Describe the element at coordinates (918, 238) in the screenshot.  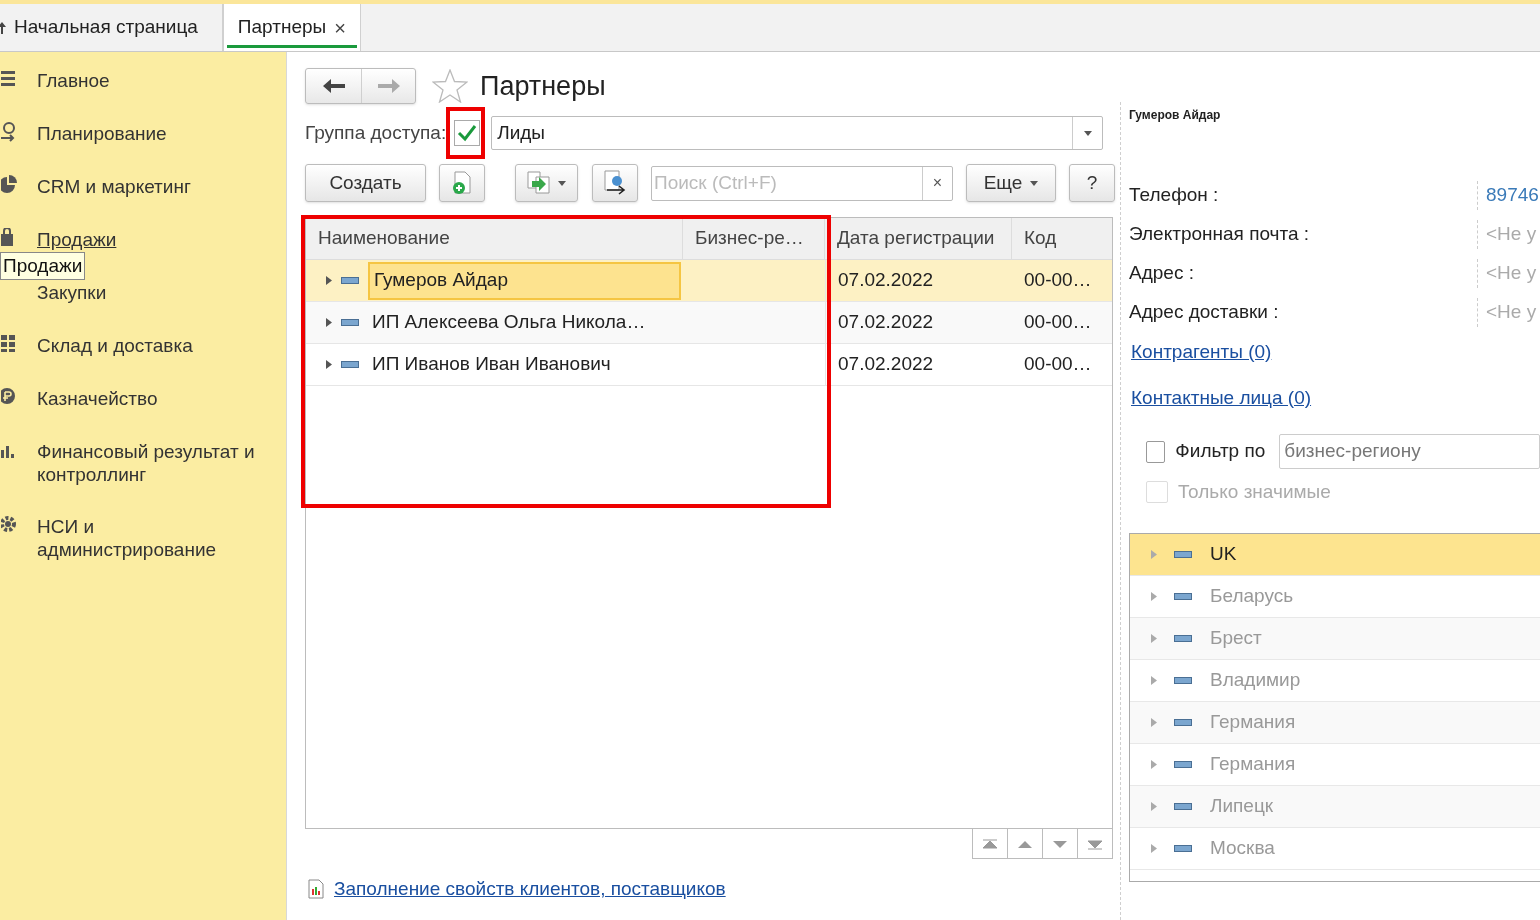
I see `column-header: Дата регистрации` at that location.